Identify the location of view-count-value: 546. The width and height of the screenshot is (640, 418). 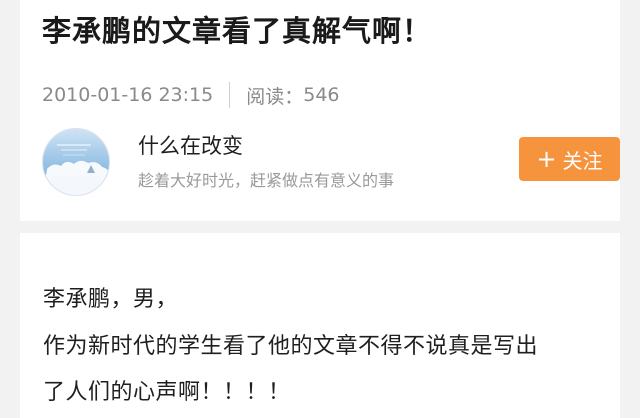
(321, 95).